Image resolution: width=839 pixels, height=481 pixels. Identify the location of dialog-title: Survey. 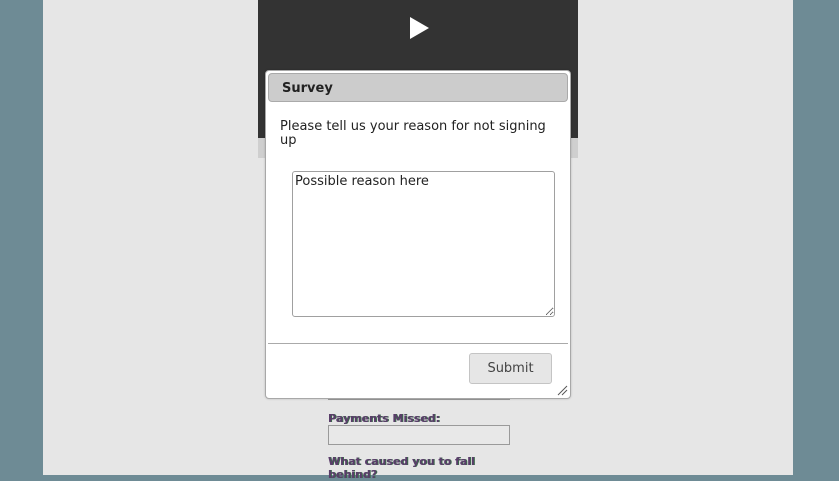
(307, 88).